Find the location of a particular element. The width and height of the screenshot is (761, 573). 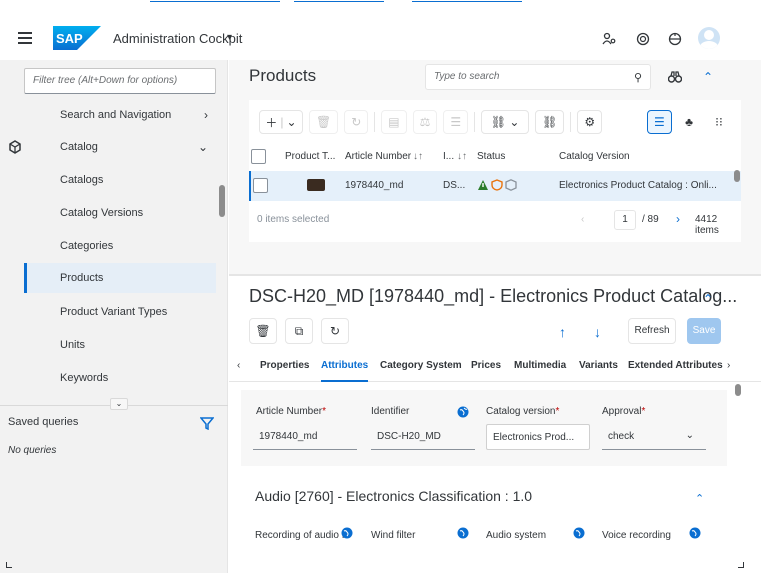

tabs-prev-icon: ‹ is located at coordinates (238, 365).